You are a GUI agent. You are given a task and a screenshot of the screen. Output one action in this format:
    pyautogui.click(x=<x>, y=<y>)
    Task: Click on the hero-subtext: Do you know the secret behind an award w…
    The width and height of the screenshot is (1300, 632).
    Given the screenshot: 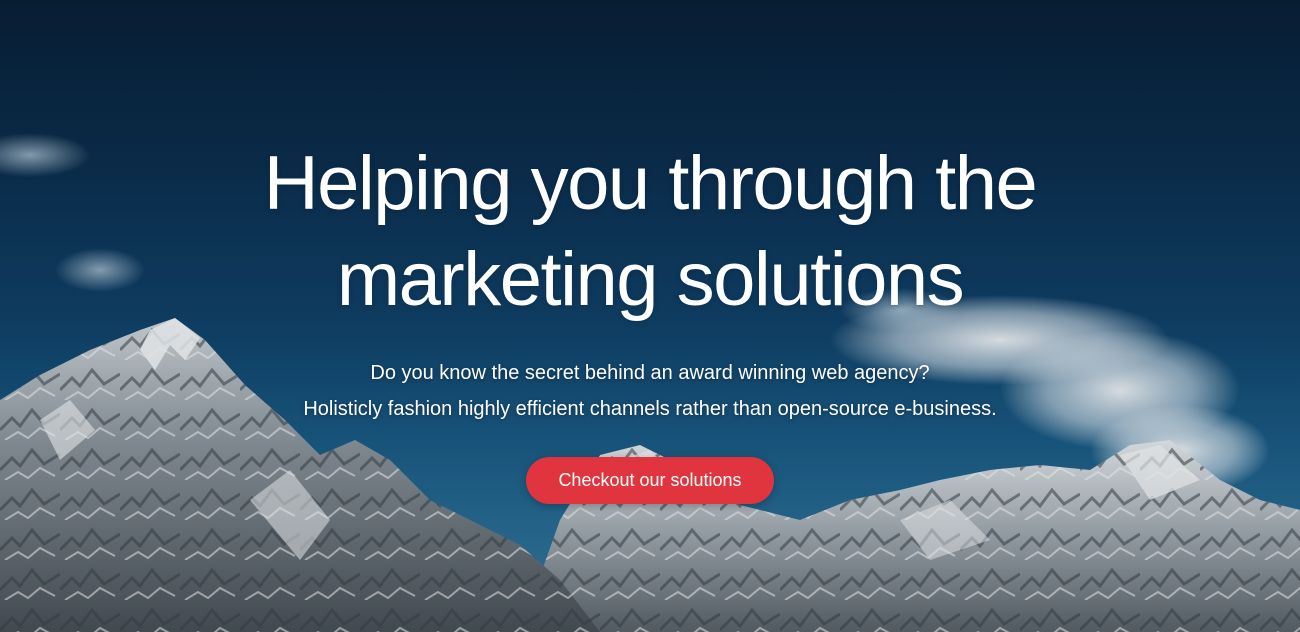 What is the action you would take?
    pyautogui.click(x=650, y=391)
    